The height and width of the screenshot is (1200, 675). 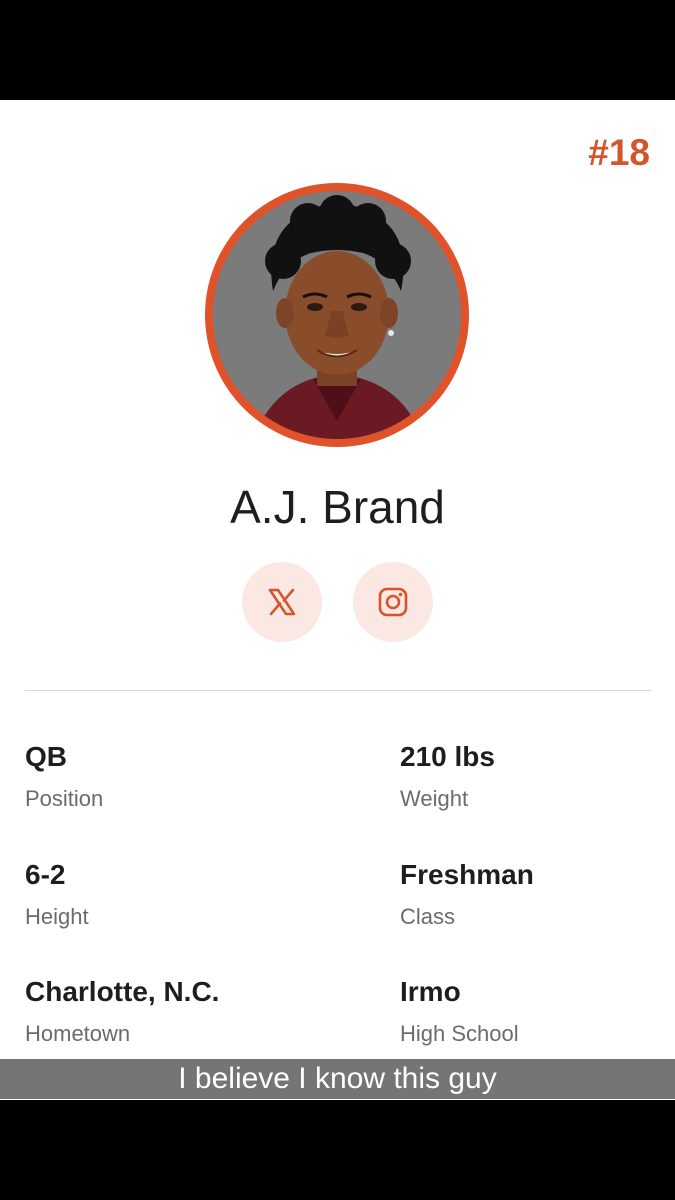 I want to click on stat-value: 210 lbs, so click(x=447, y=756).